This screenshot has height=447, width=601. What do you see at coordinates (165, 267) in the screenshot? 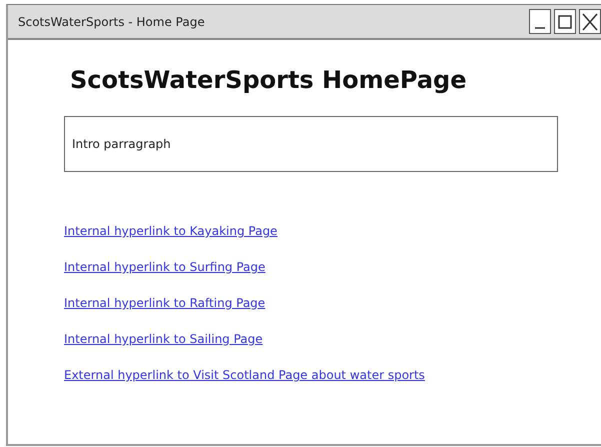
I see `hyperlink: Internal hyperlink to Surfing Page` at bounding box center [165, 267].